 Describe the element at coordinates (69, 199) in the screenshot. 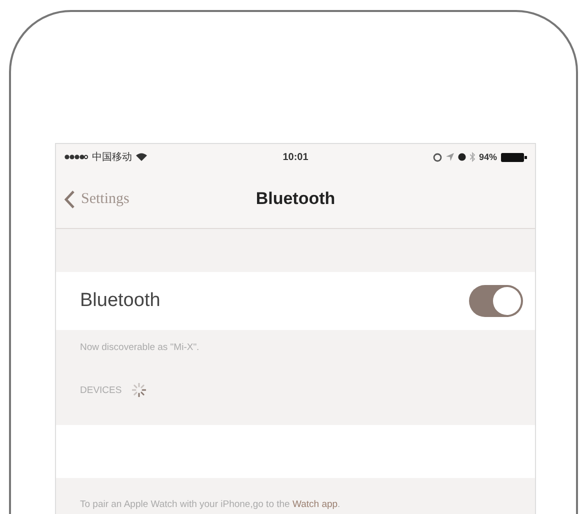

I see `chevron-left-icon` at that location.